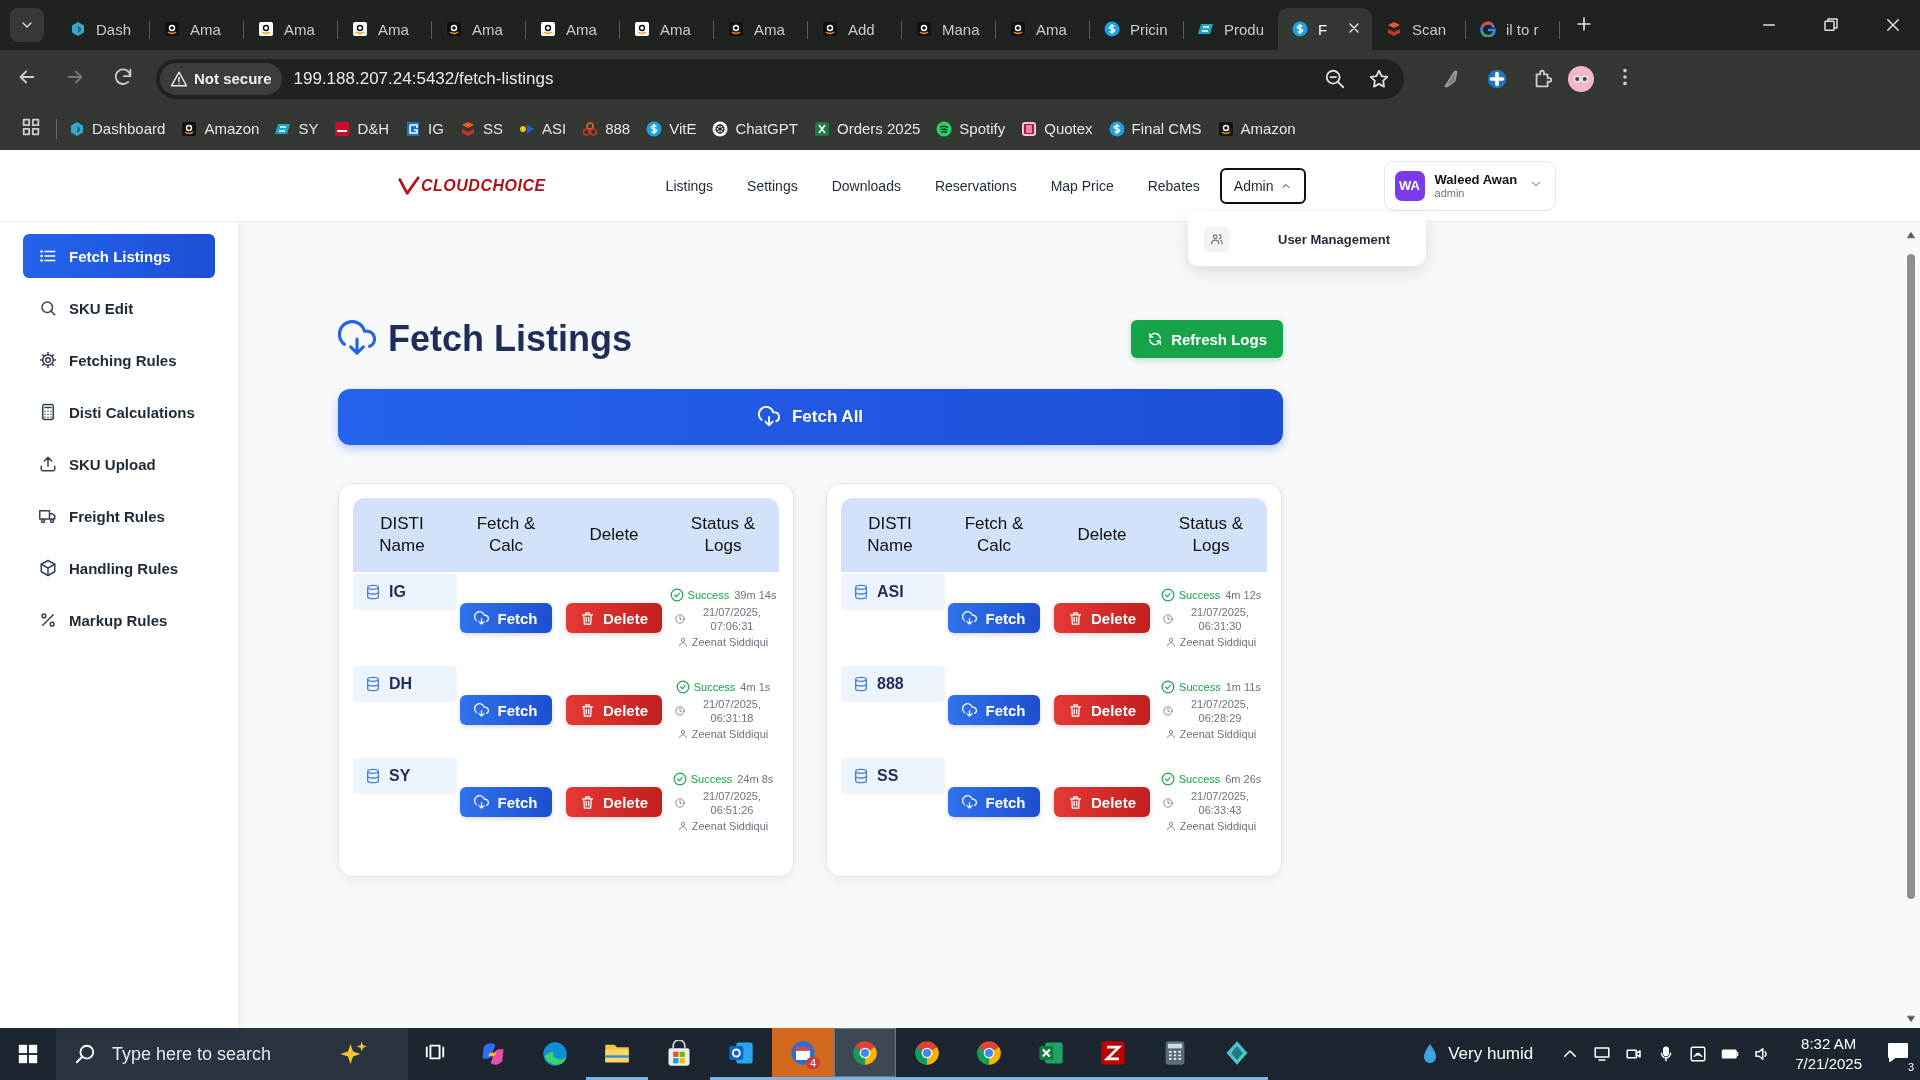 Image resolution: width=1920 pixels, height=1080 pixels. I want to click on star-icon, so click(1379, 78).